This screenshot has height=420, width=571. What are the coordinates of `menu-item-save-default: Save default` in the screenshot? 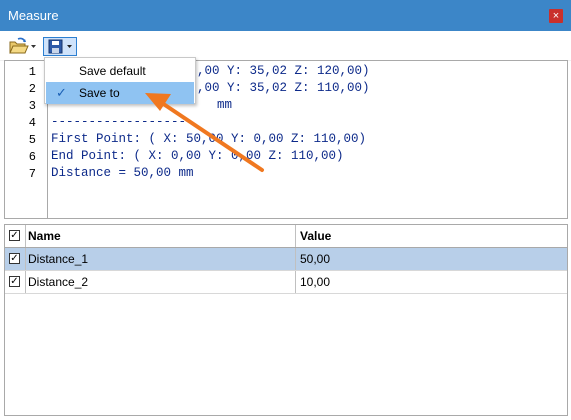 It's located at (120, 71).